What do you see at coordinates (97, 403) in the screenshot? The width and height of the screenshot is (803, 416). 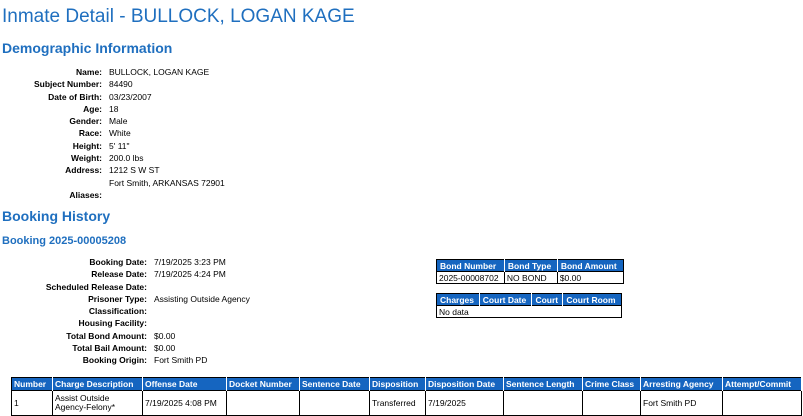 I see `charge-description-cell: Assist Outside Agency-Felony*` at bounding box center [97, 403].